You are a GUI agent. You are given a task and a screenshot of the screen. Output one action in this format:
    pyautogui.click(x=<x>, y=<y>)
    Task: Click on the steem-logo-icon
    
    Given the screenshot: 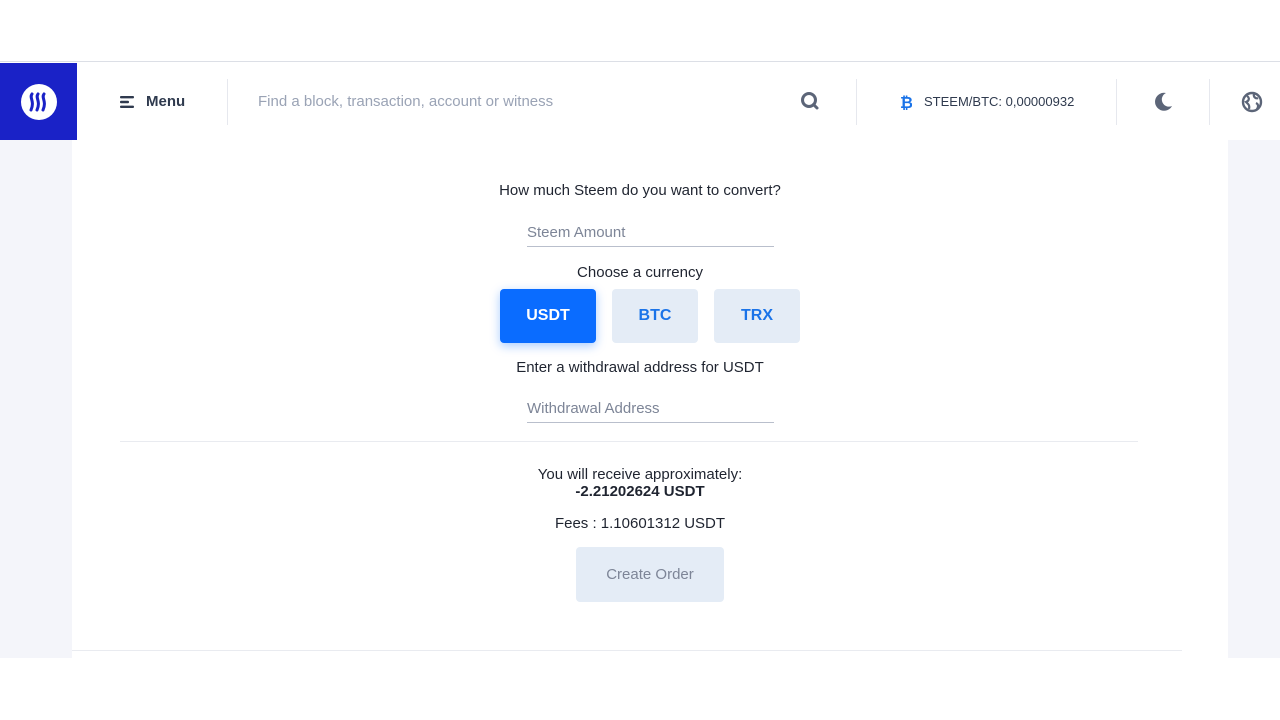 What is the action you would take?
    pyautogui.click(x=38, y=101)
    